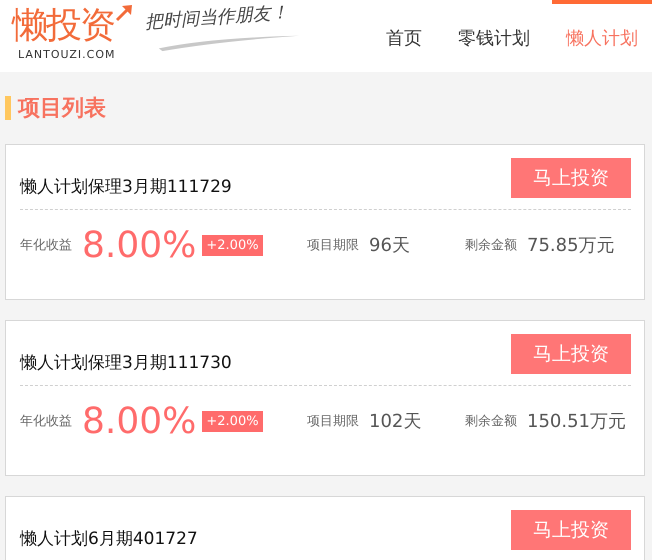 Image resolution: width=652 pixels, height=560 pixels. What do you see at coordinates (109, 539) in the screenshot?
I see `project-name: 懒人计划6月期401727` at bounding box center [109, 539].